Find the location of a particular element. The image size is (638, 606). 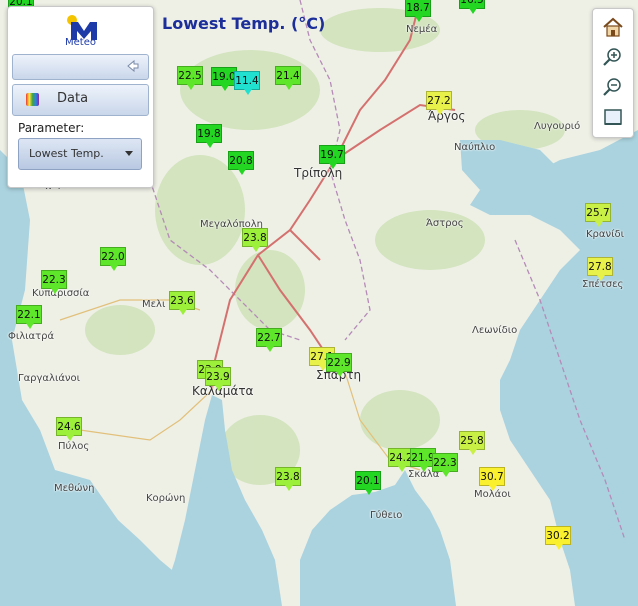

zoom-out-button is located at coordinates (613, 87).